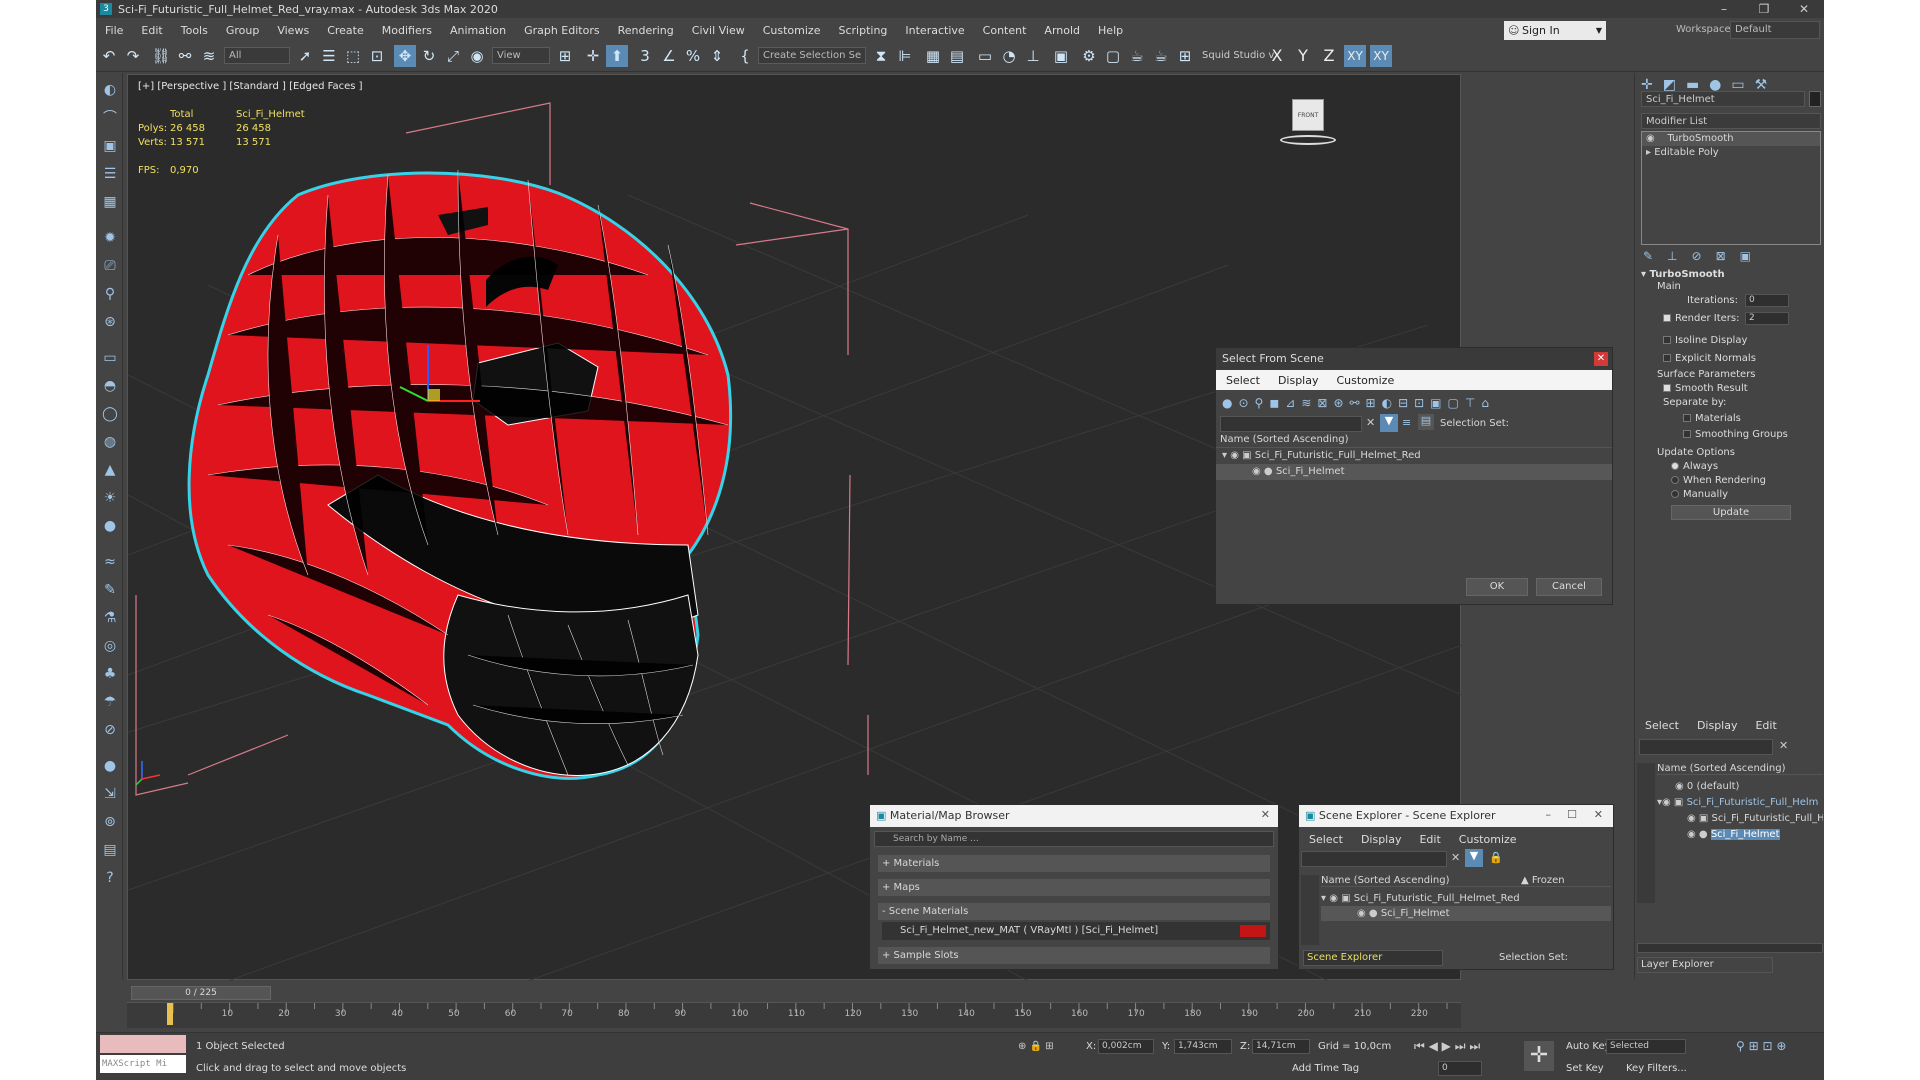 The width and height of the screenshot is (1920, 1080). I want to click on stack-item-turbosmooth: ◉ TurboSmooth, so click(1731, 139).